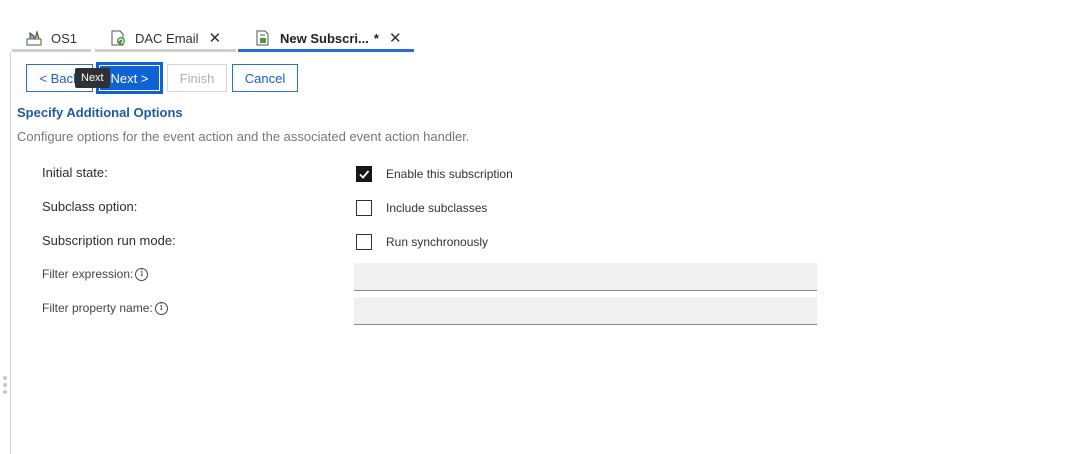  I want to click on run-synchronously-text: Run synchronously, so click(437, 242).